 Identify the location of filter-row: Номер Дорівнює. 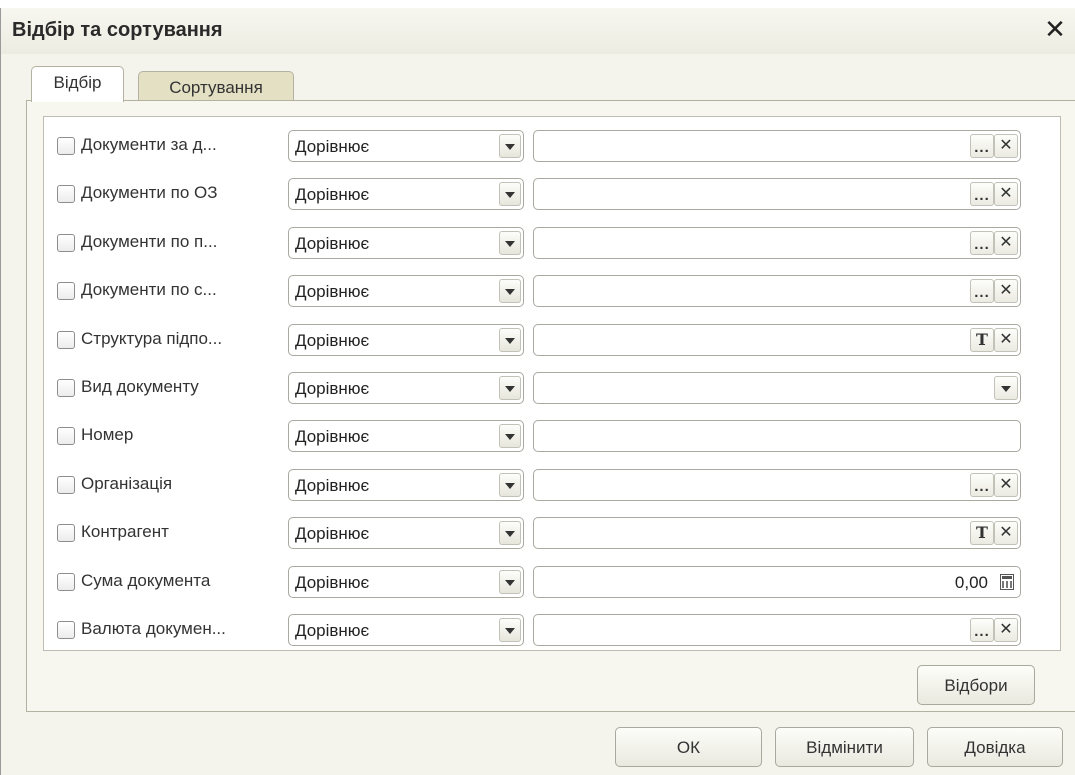
(552, 436).